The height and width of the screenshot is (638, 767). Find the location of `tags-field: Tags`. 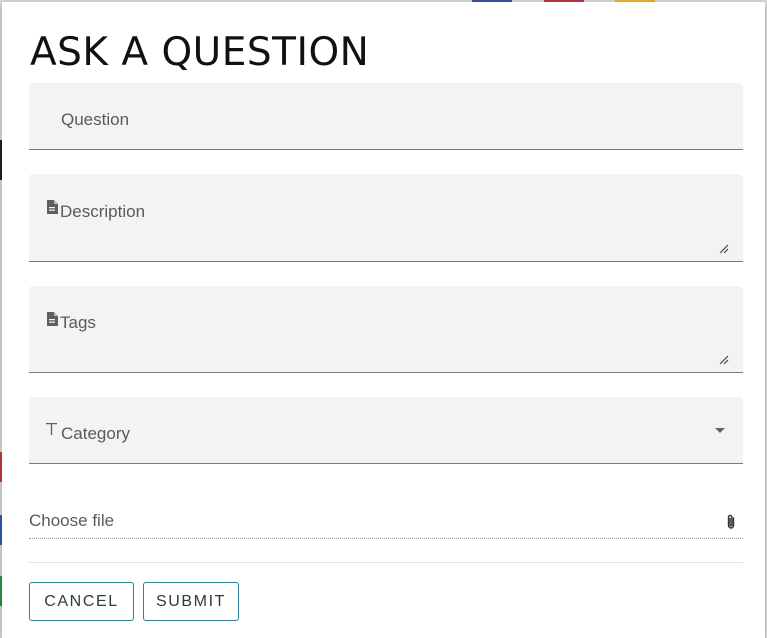

tags-field: Tags is located at coordinates (386, 329).